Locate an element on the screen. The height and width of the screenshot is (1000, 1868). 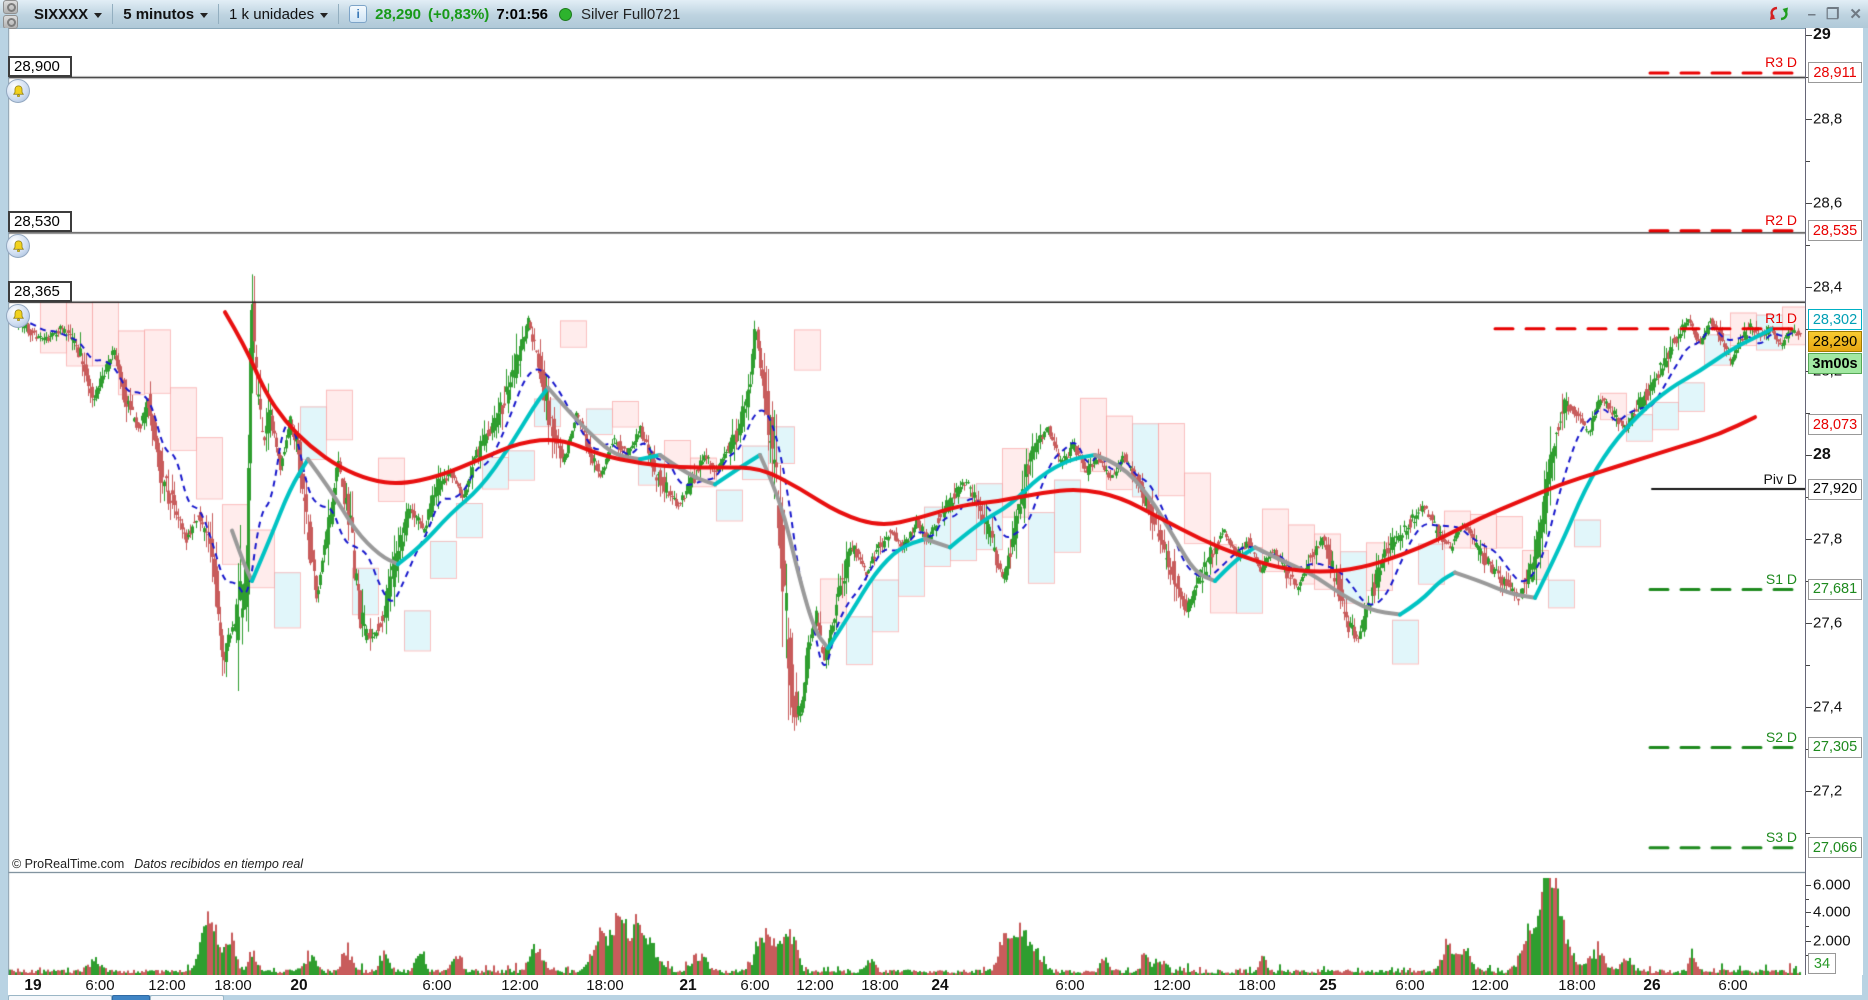
pivot-value-box: 27,305 is located at coordinates (1835, 747).